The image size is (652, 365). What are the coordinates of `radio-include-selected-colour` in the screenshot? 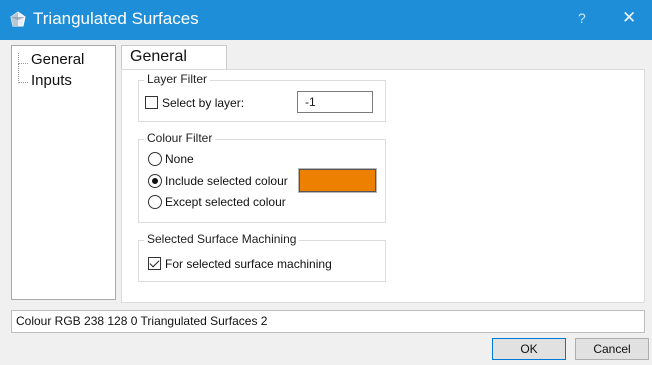 It's located at (155, 181).